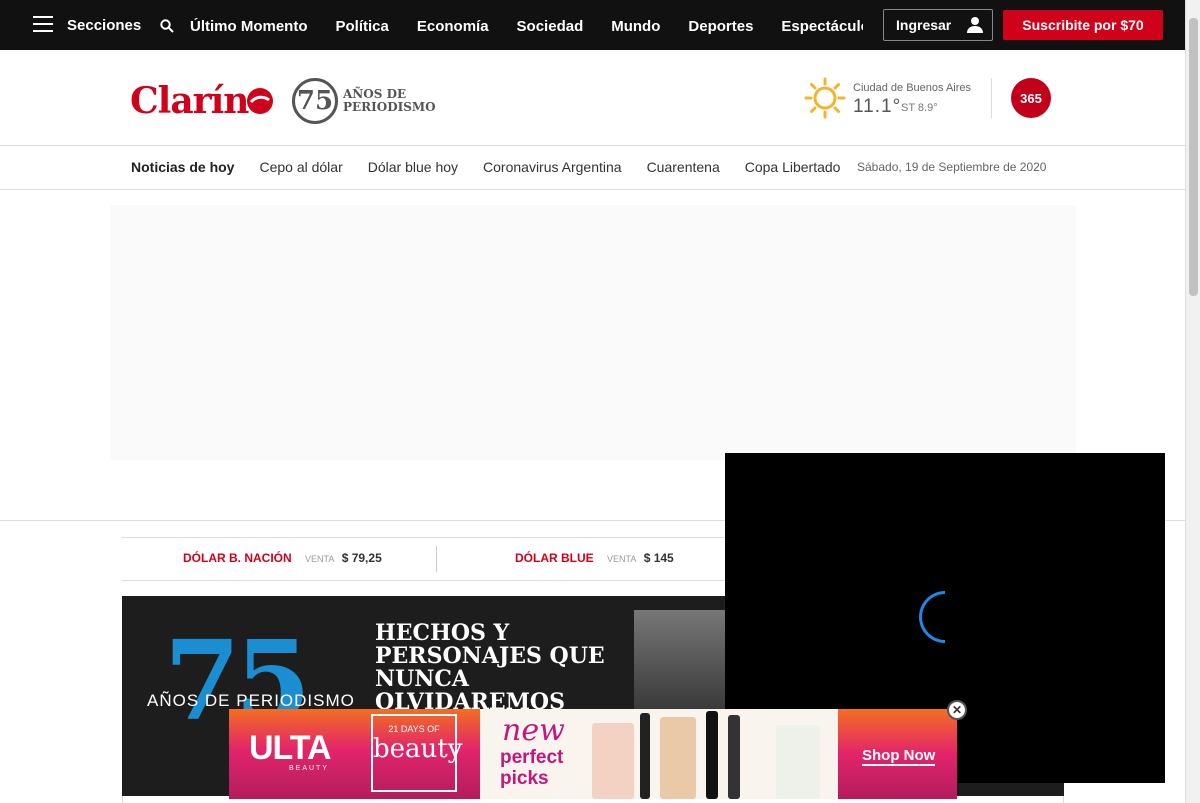 This screenshot has height=803, width=1200. I want to click on trending-item-cepo: Cepo al dólar, so click(300, 167).